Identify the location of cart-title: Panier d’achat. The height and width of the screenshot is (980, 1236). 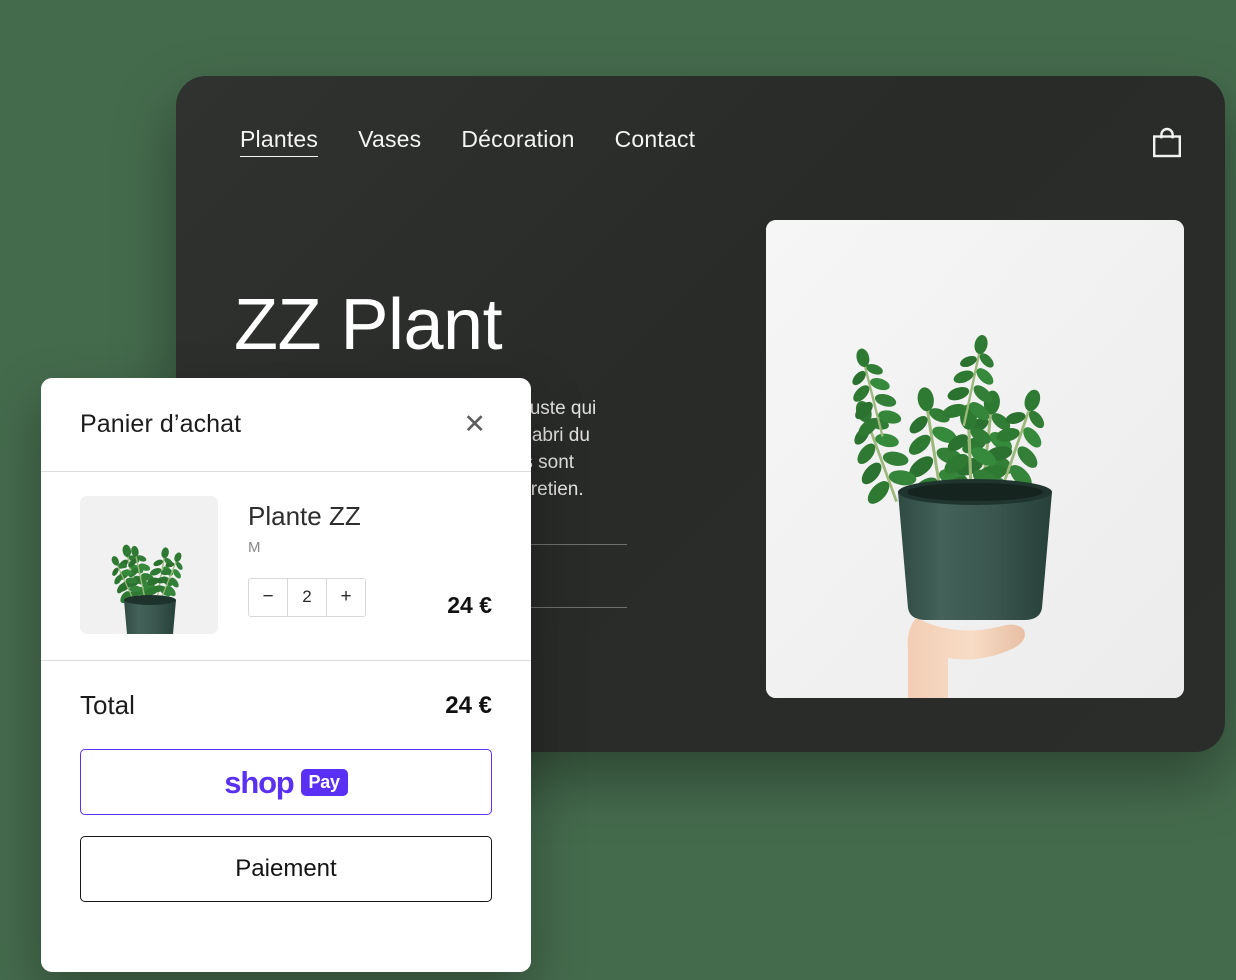
(161, 424).